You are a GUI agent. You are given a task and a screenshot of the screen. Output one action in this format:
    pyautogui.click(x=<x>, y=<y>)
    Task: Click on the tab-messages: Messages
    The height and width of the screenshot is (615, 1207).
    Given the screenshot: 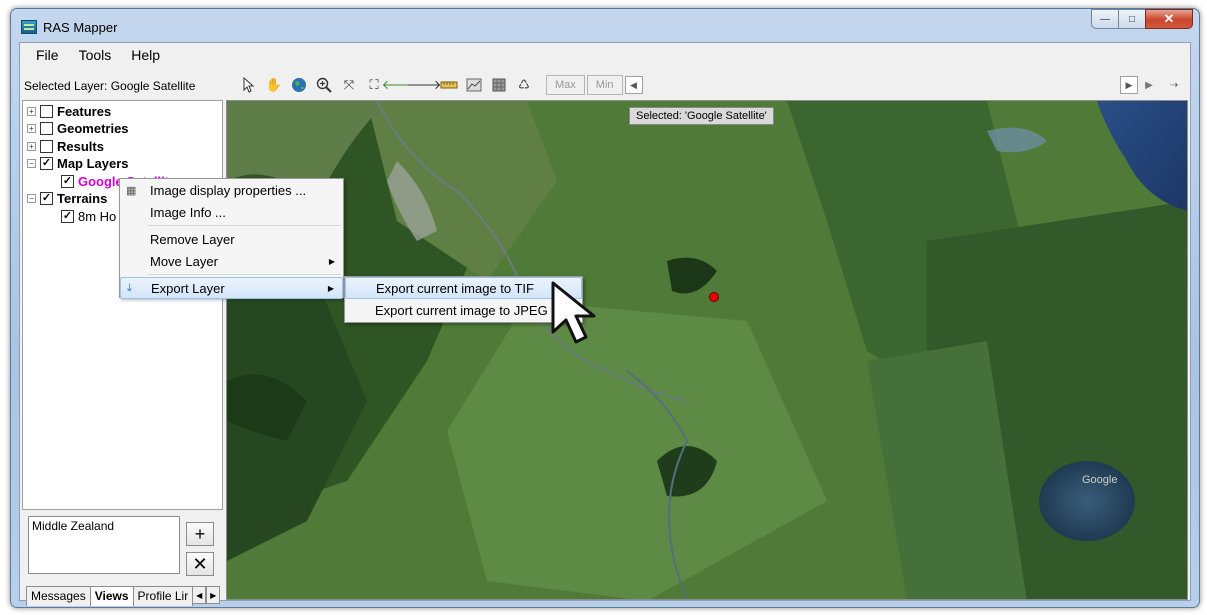 What is the action you would take?
    pyautogui.click(x=58, y=596)
    